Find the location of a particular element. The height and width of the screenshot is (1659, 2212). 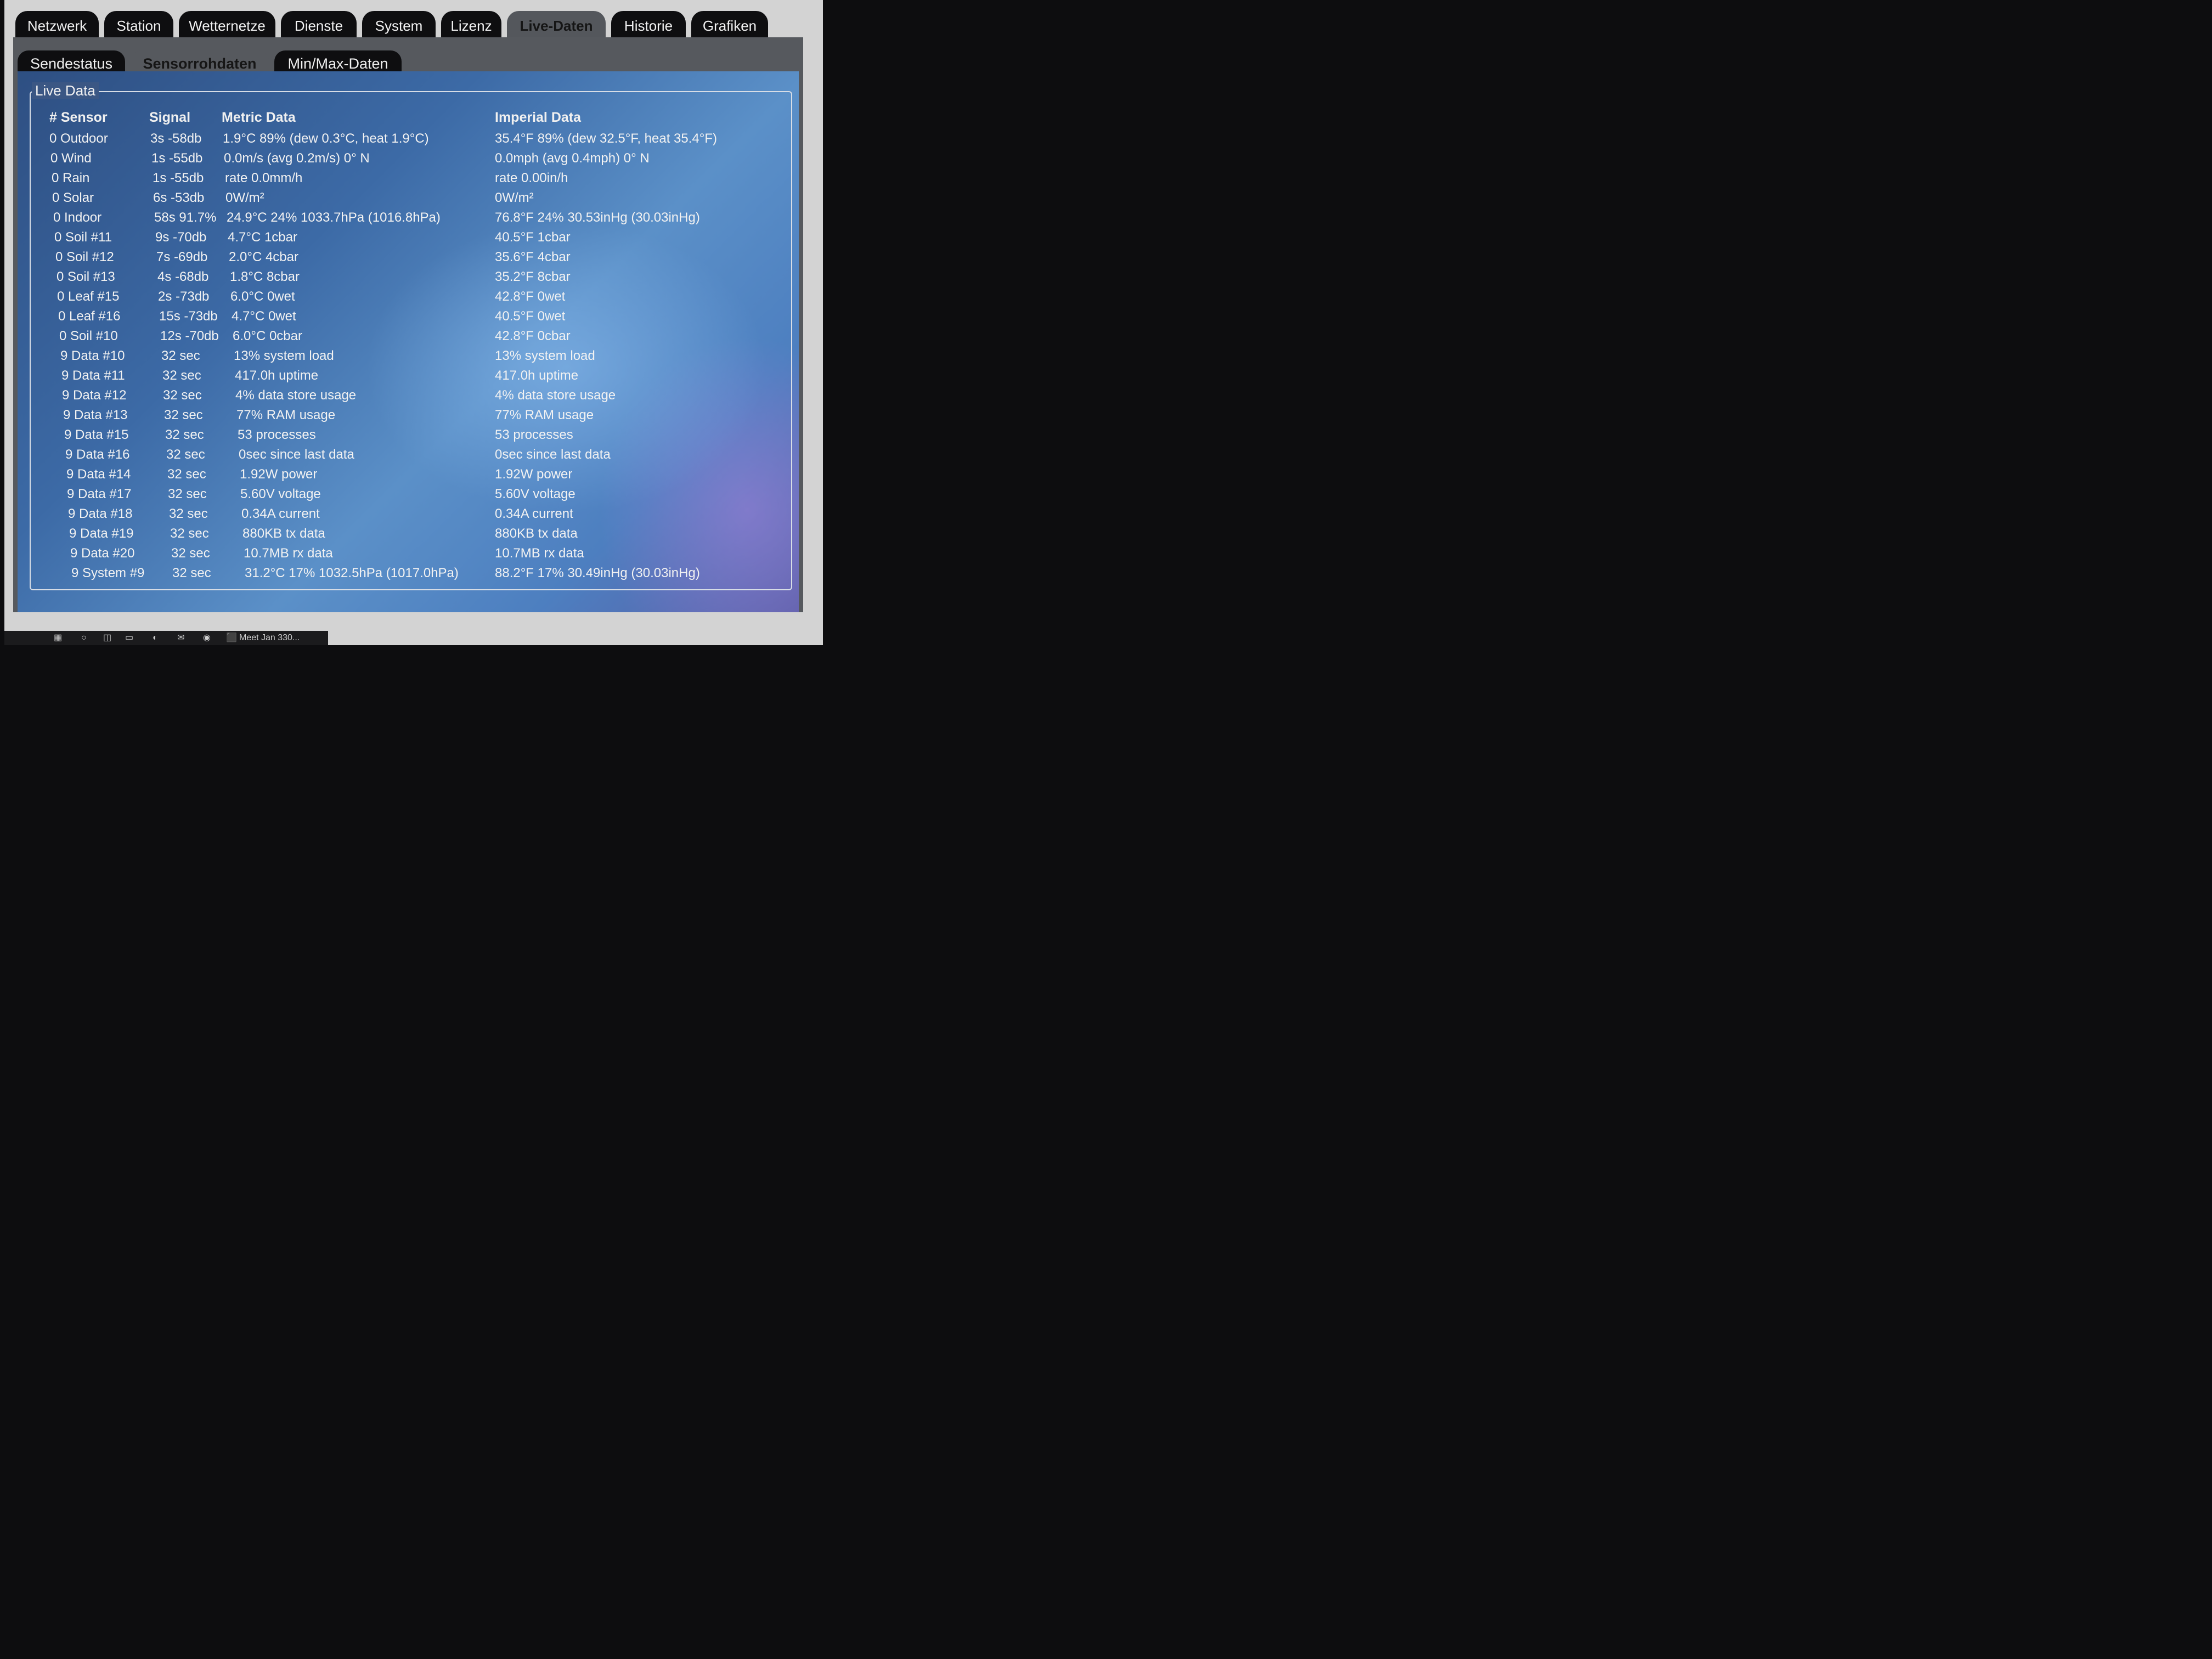

tab-historie: Historie is located at coordinates (648, 24).